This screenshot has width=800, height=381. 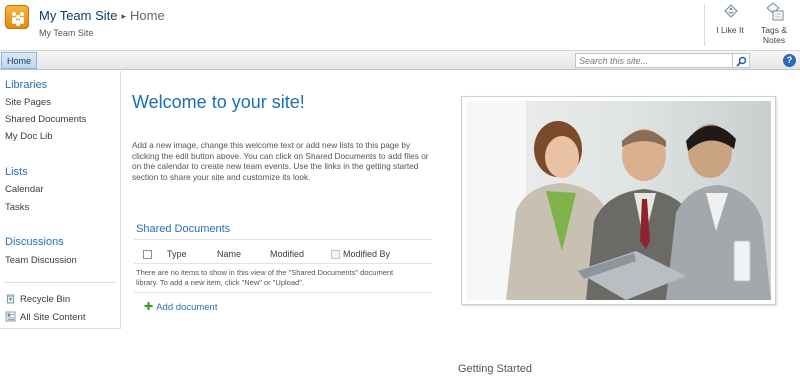 I want to click on site-logo-icon, so click(x=17, y=17).